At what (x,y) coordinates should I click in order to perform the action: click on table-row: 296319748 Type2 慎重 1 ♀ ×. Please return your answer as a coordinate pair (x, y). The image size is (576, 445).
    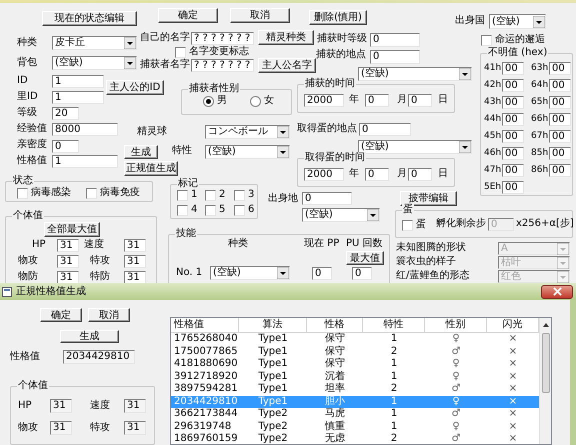
    Looking at the image, I should click on (355, 426).